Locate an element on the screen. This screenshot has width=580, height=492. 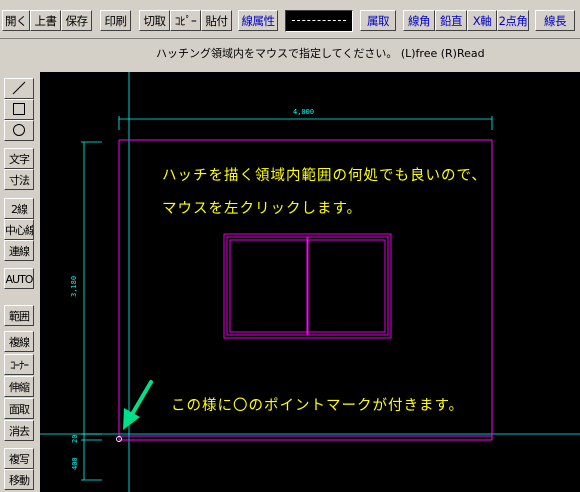
x-axis-button: X軸 is located at coordinates (482, 20).